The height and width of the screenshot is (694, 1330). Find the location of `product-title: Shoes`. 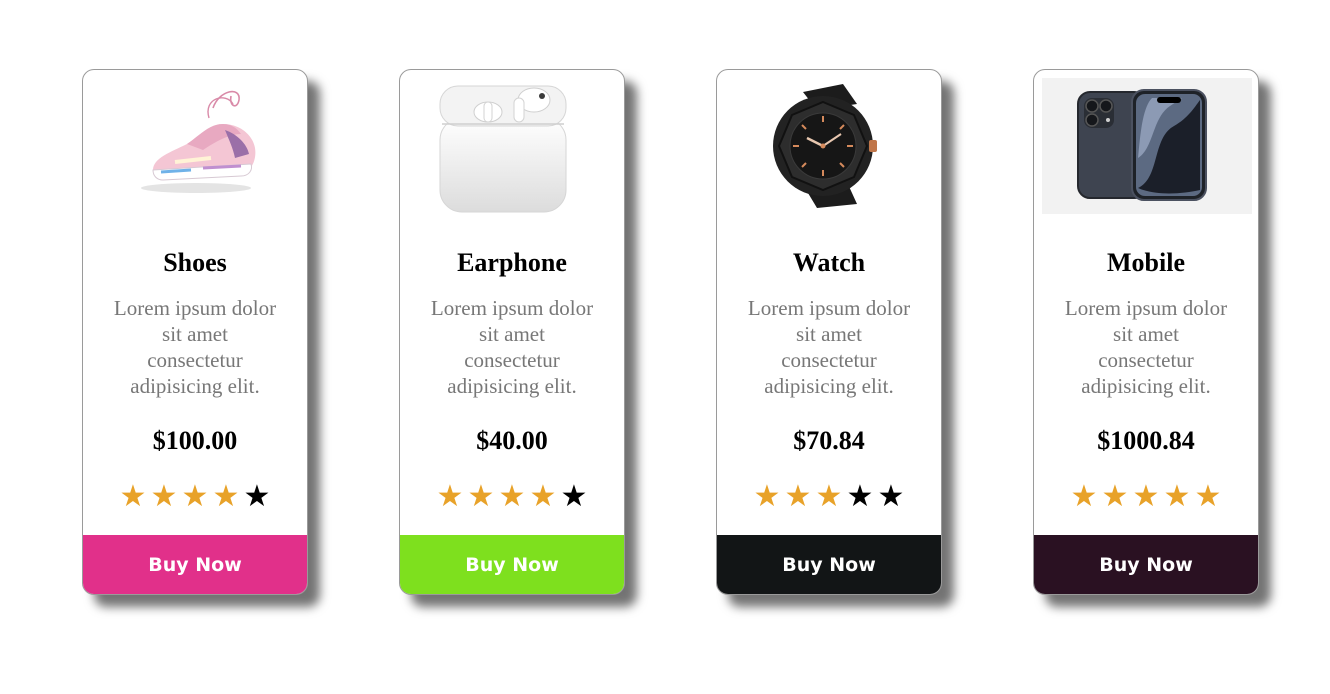

product-title: Shoes is located at coordinates (195, 262).